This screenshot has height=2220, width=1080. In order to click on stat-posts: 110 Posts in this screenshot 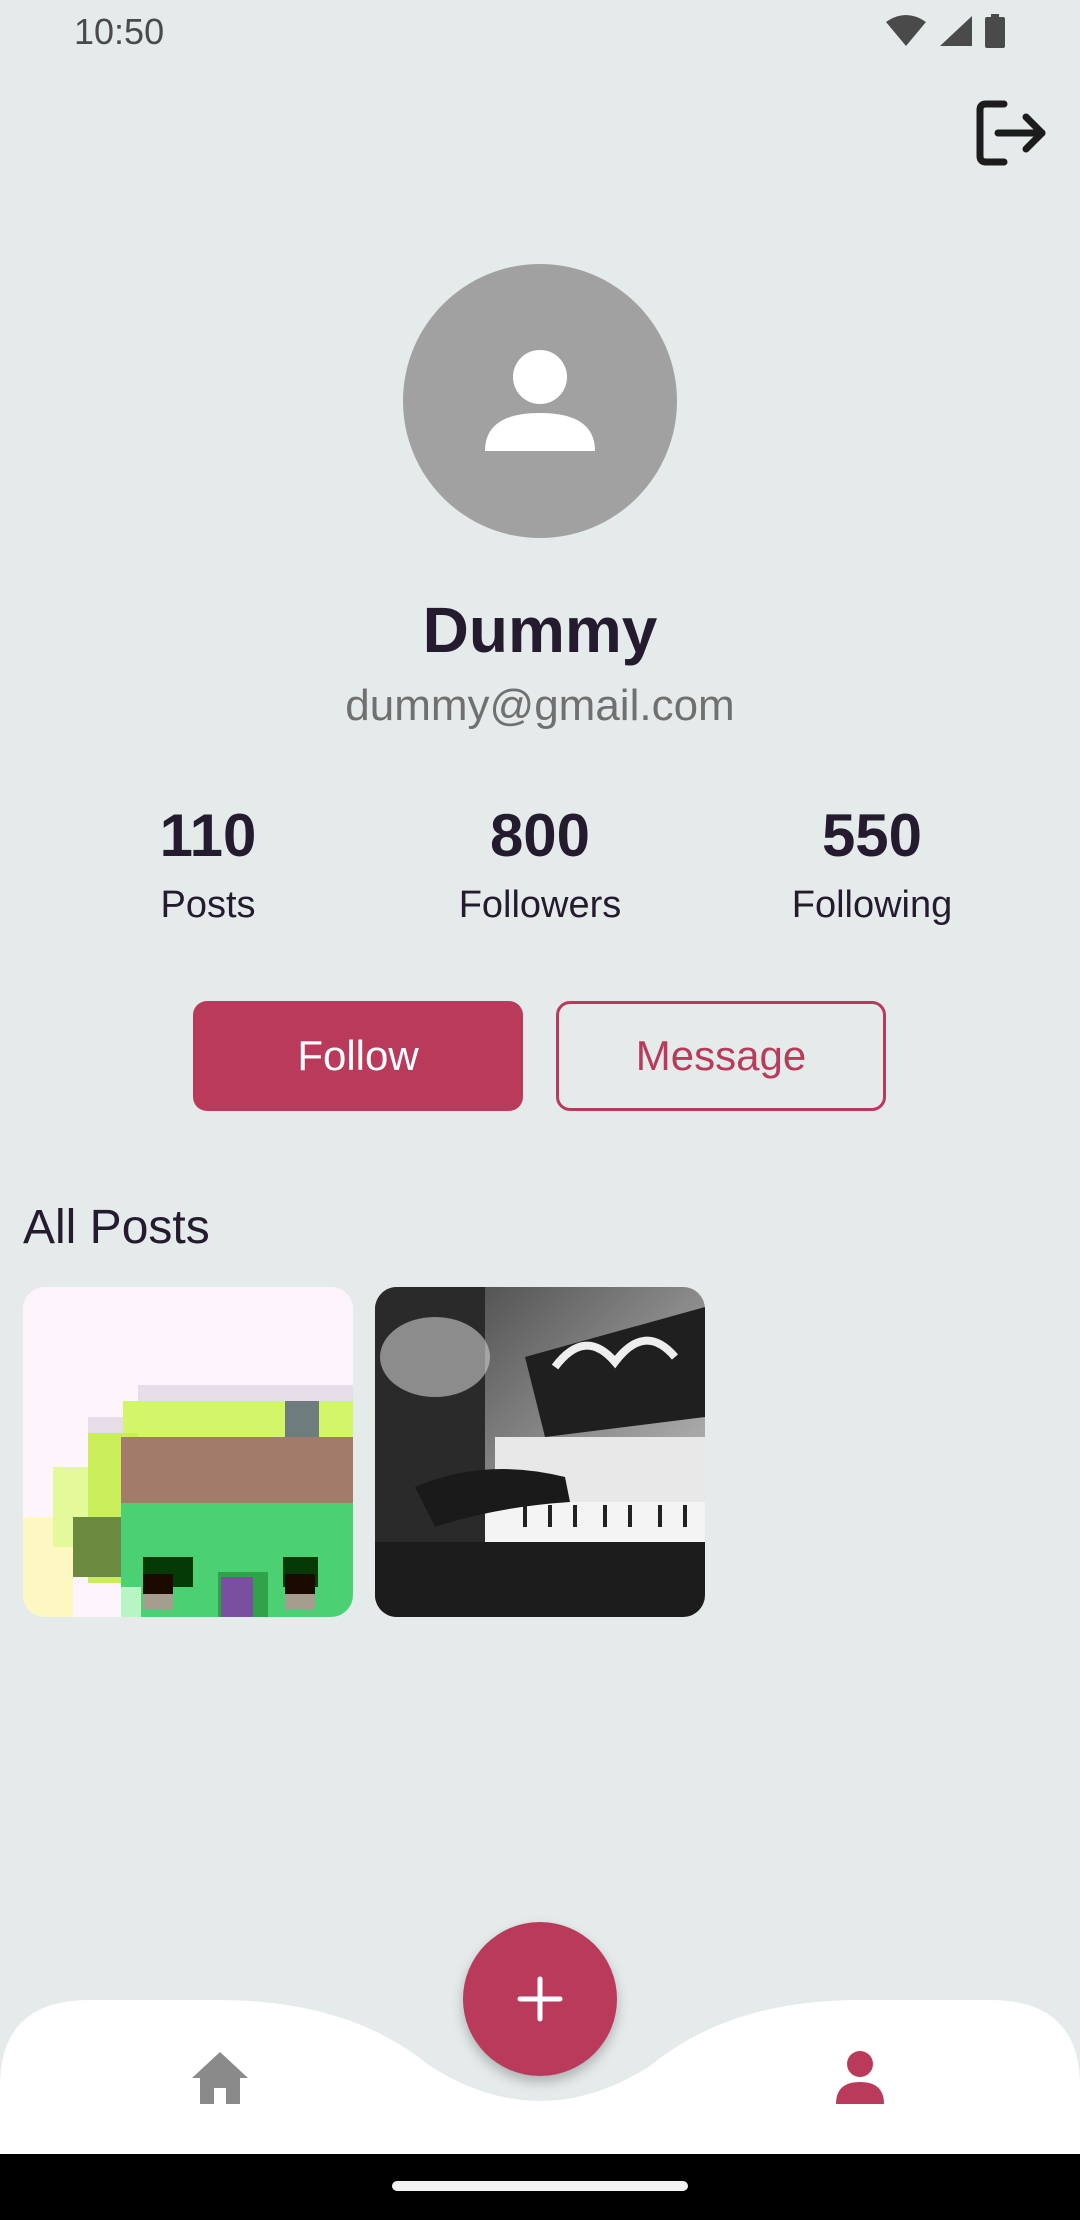, I will do `click(208, 865)`.